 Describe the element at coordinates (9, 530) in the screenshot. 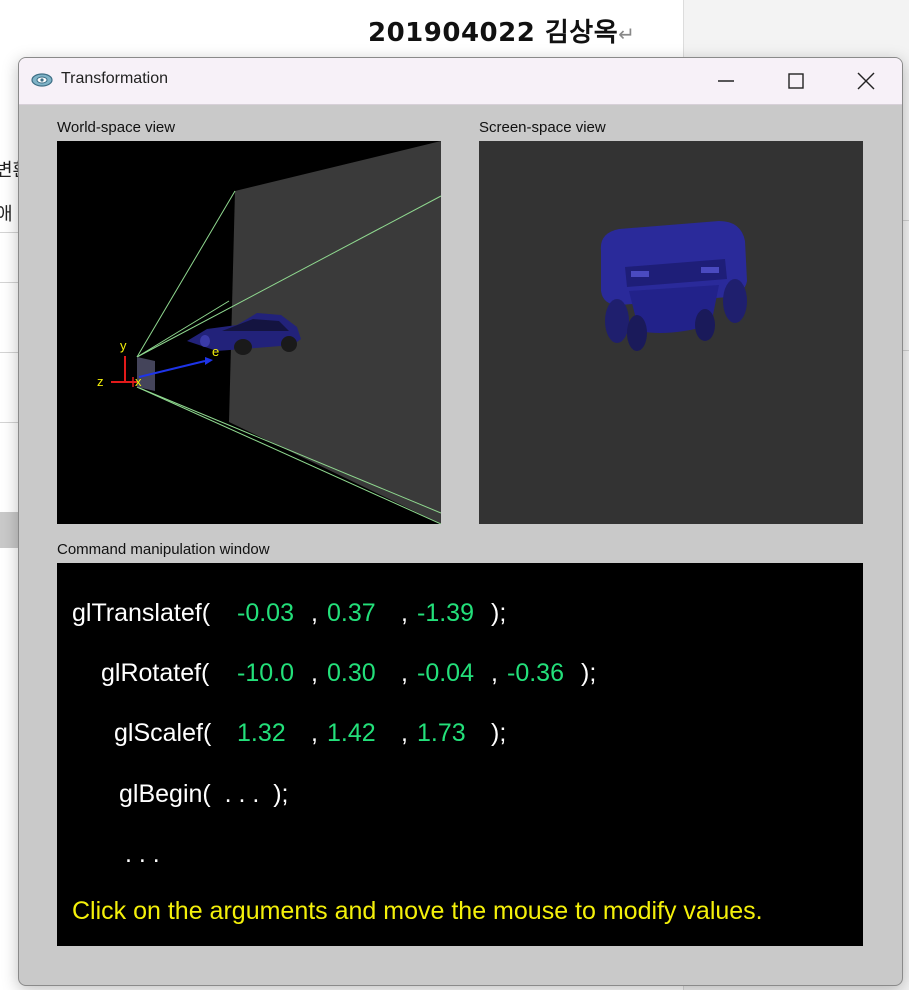

I see `side-highlight` at that location.